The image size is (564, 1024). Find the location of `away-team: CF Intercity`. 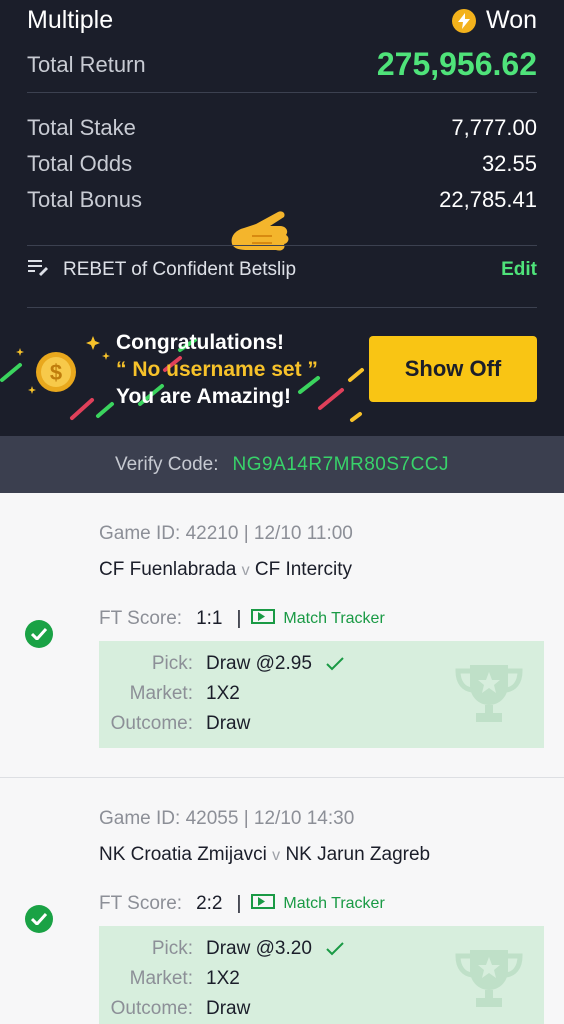

away-team: CF Intercity is located at coordinates (303, 569).